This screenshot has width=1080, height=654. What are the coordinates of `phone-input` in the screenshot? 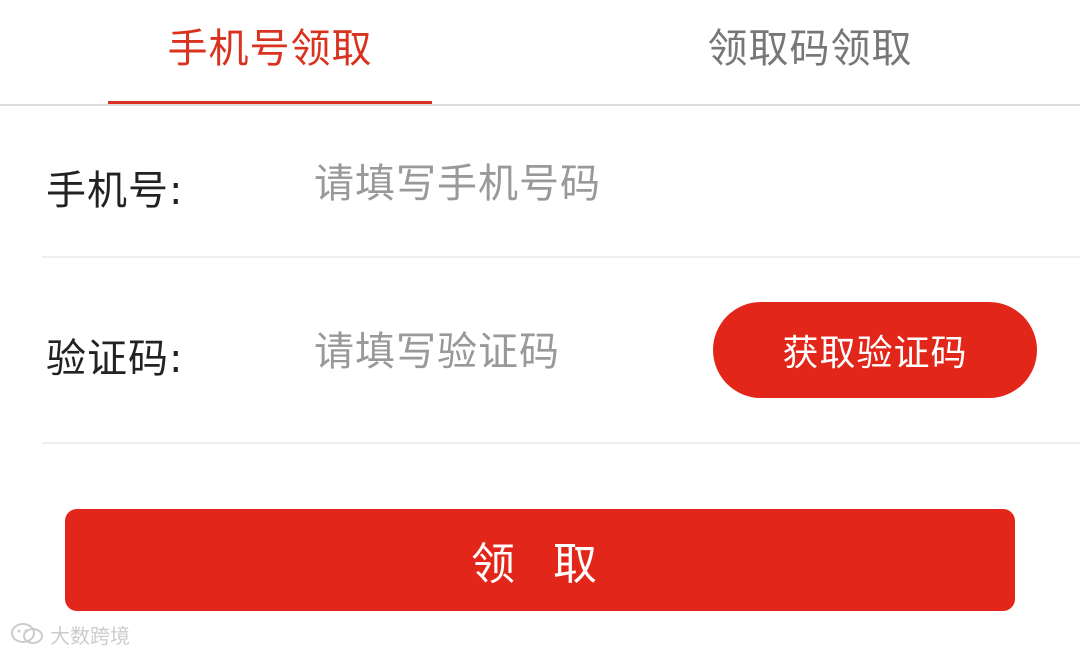 It's located at (664, 184).